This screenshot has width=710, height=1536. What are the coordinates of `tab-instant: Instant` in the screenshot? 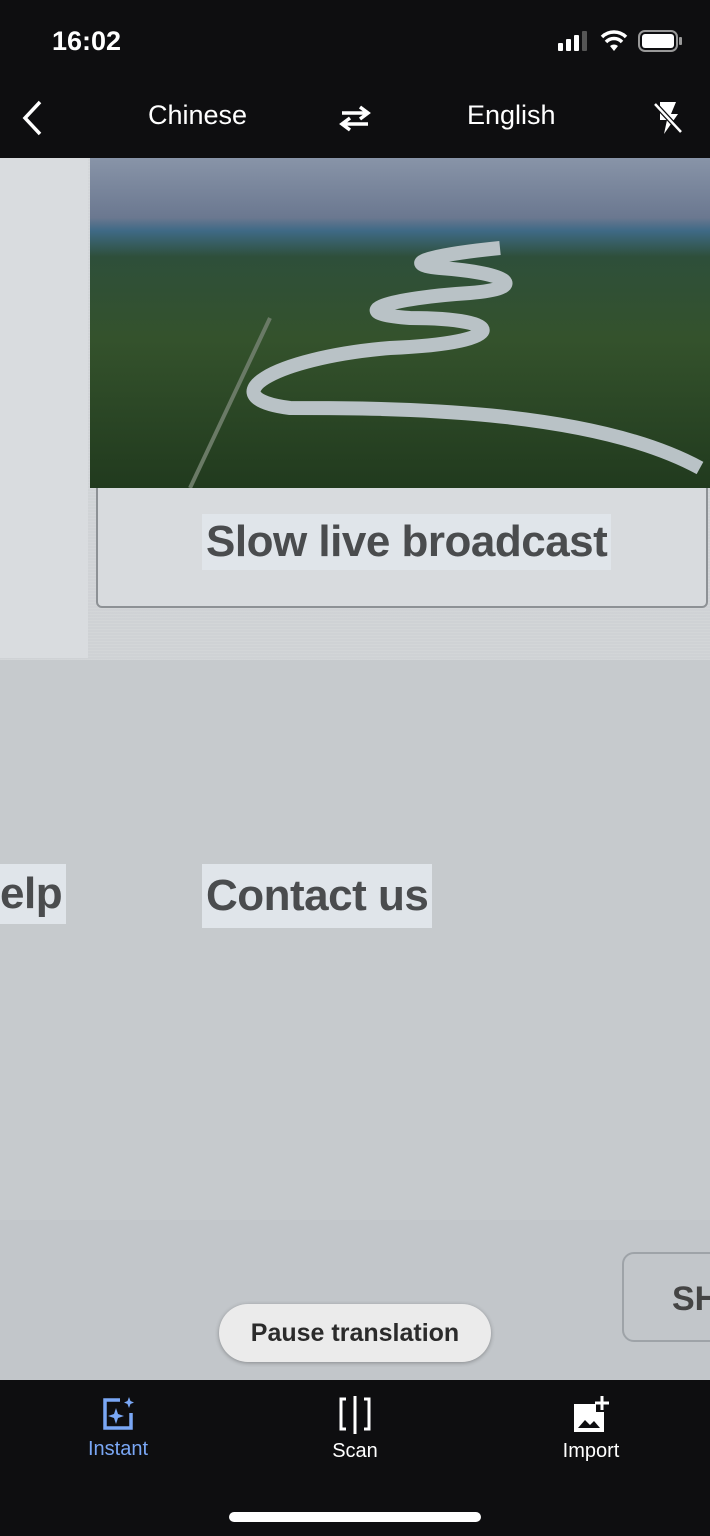 It's located at (118, 1428).